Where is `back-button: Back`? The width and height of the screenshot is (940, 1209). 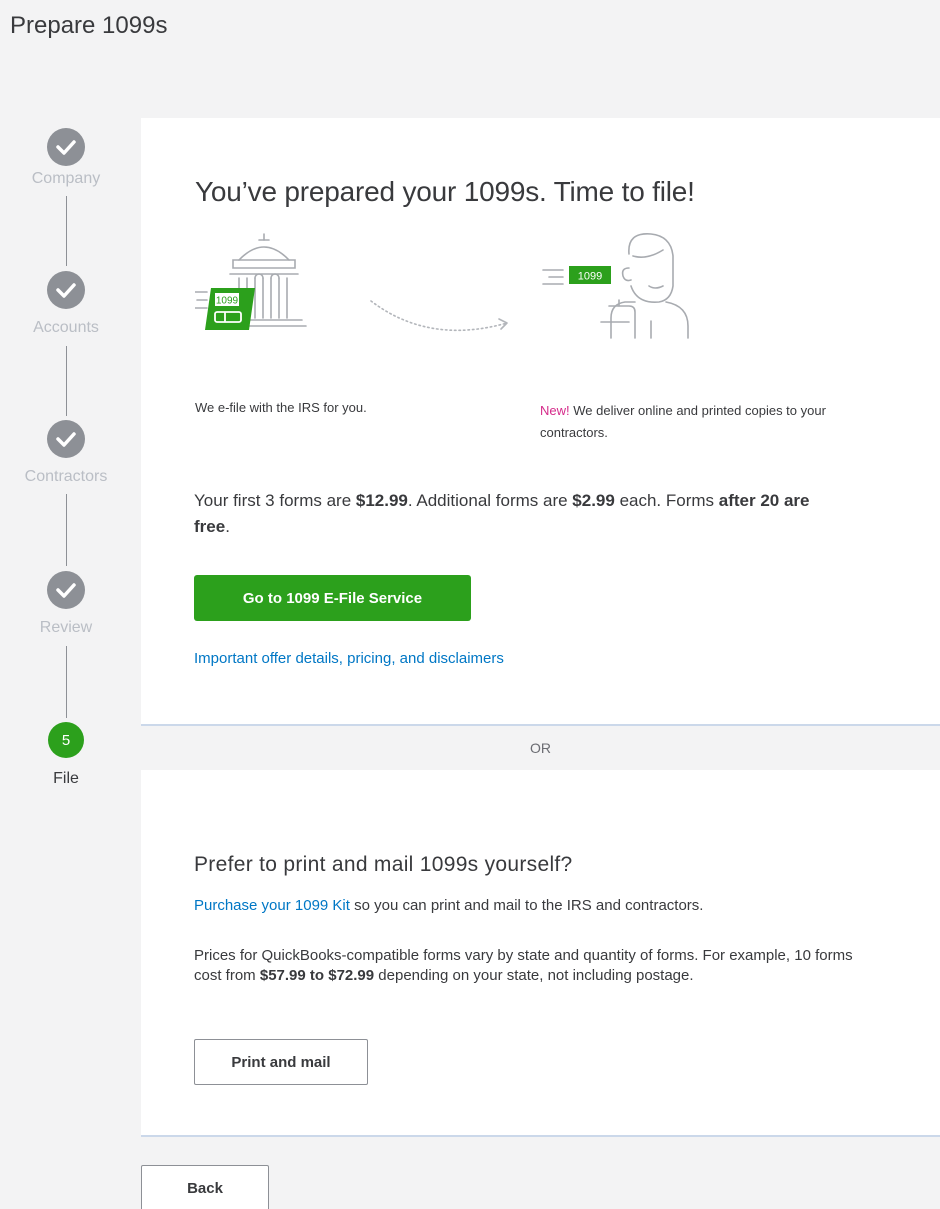 back-button: Back is located at coordinates (205, 1187).